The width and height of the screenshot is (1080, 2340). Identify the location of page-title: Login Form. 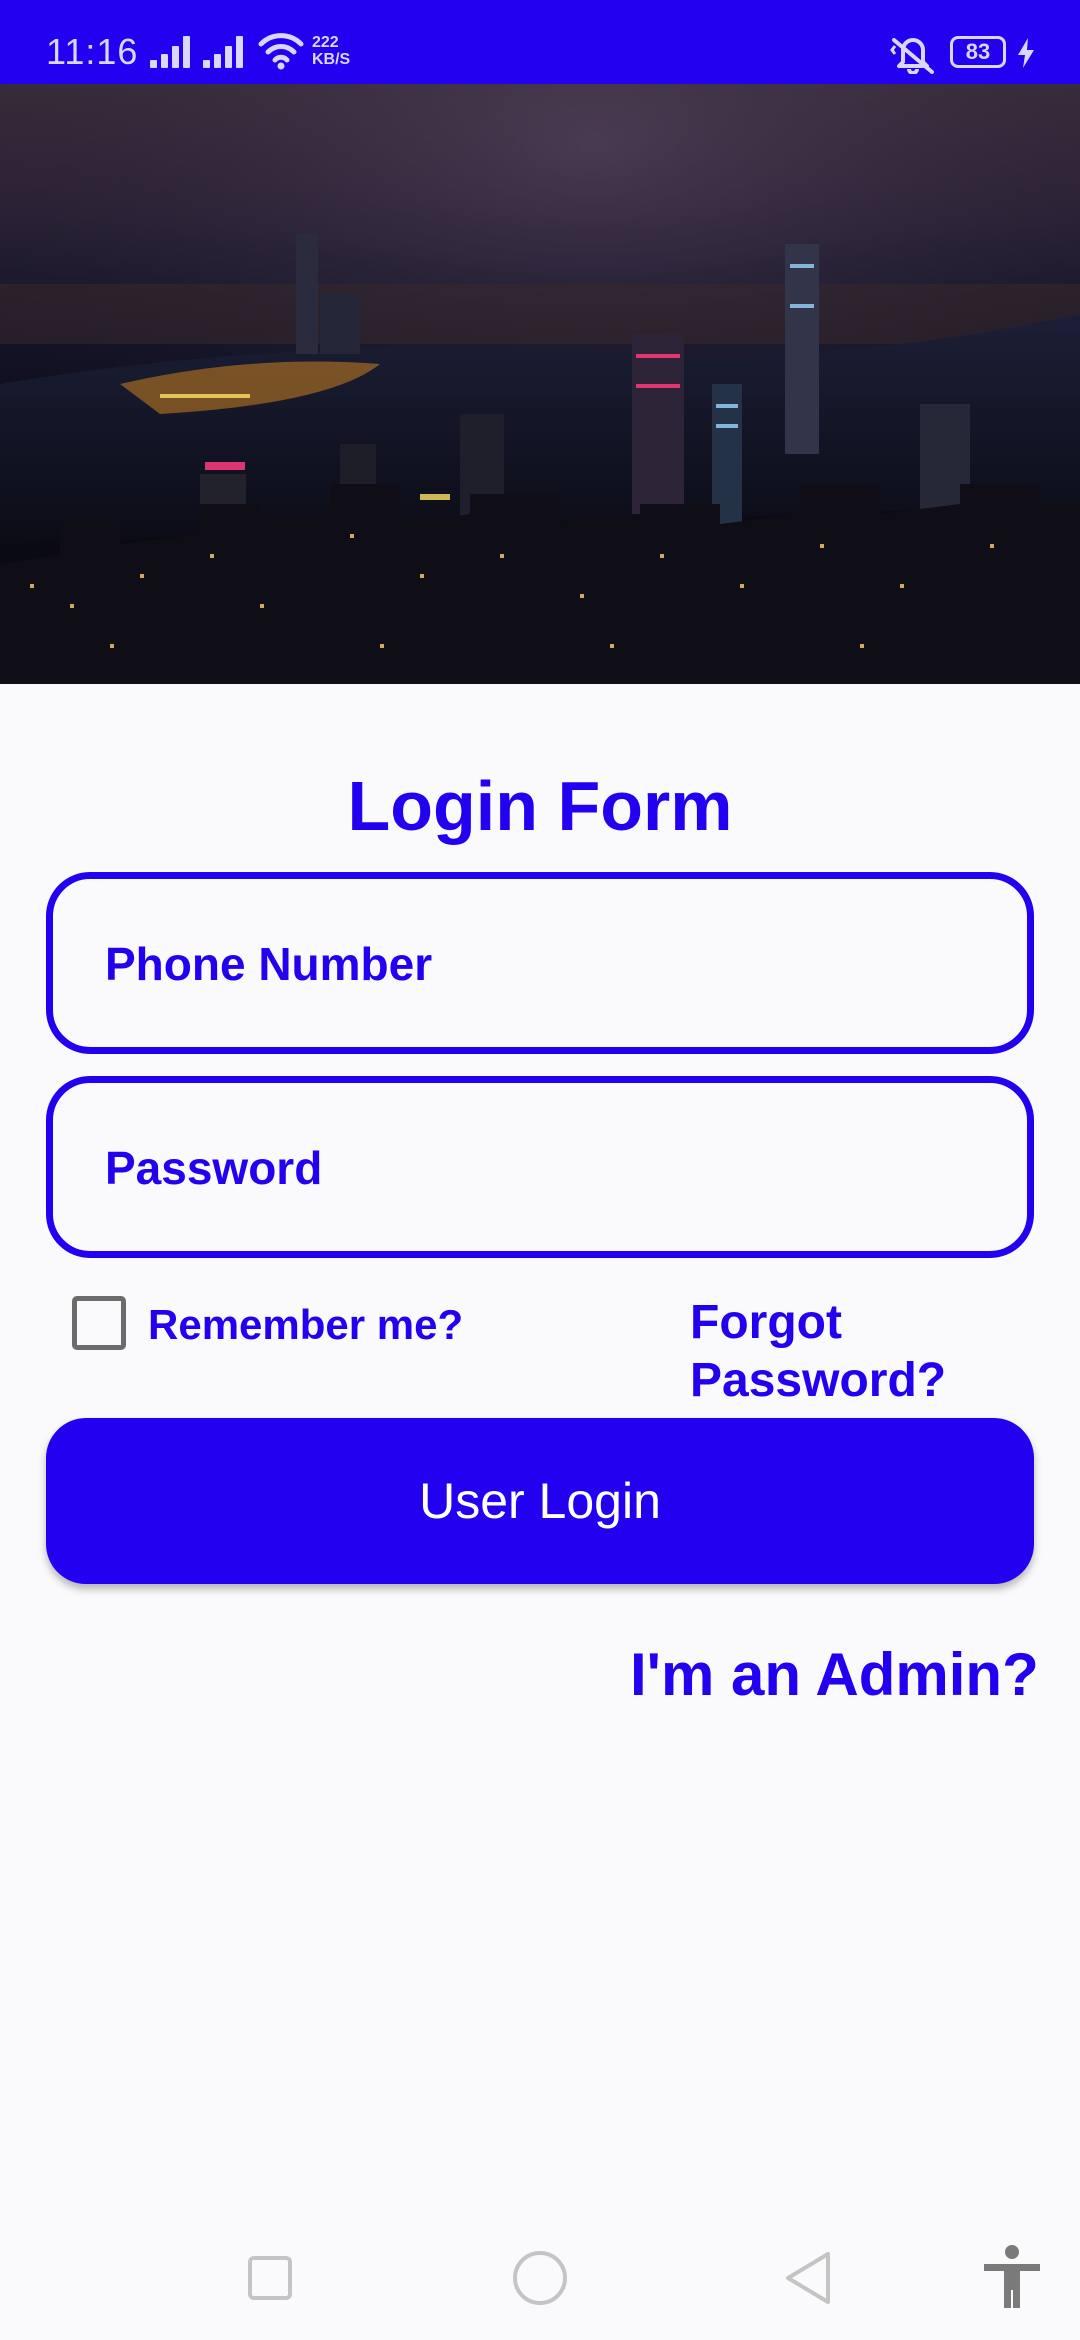
(540, 806).